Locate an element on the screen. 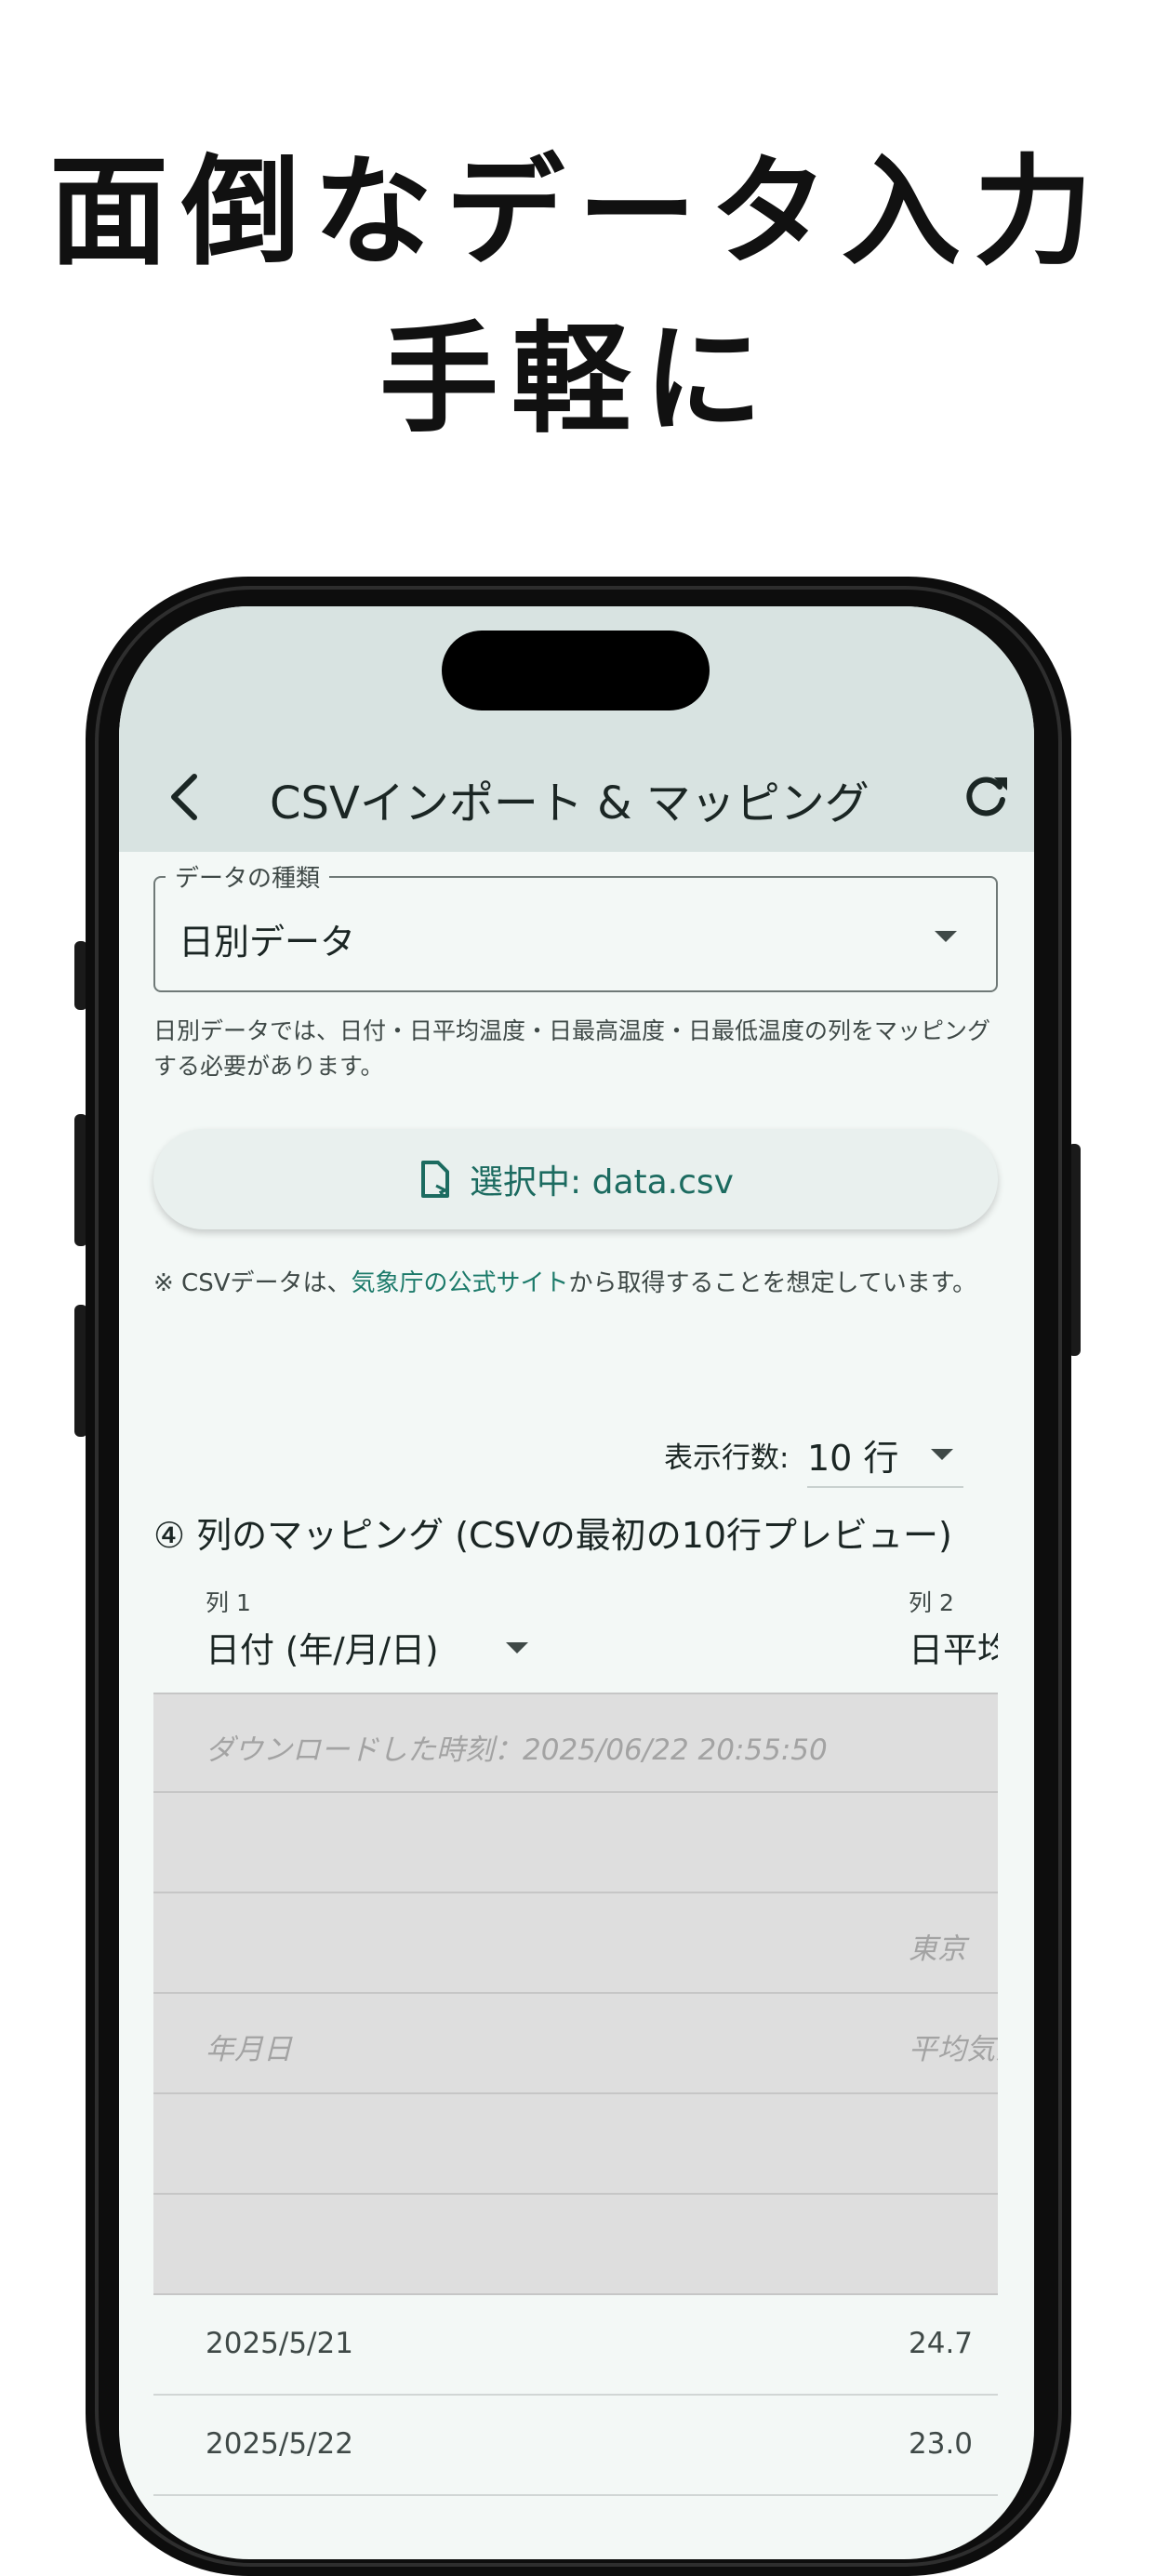 The height and width of the screenshot is (2576, 1155). file-icon is located at coordinates (435, 1179).